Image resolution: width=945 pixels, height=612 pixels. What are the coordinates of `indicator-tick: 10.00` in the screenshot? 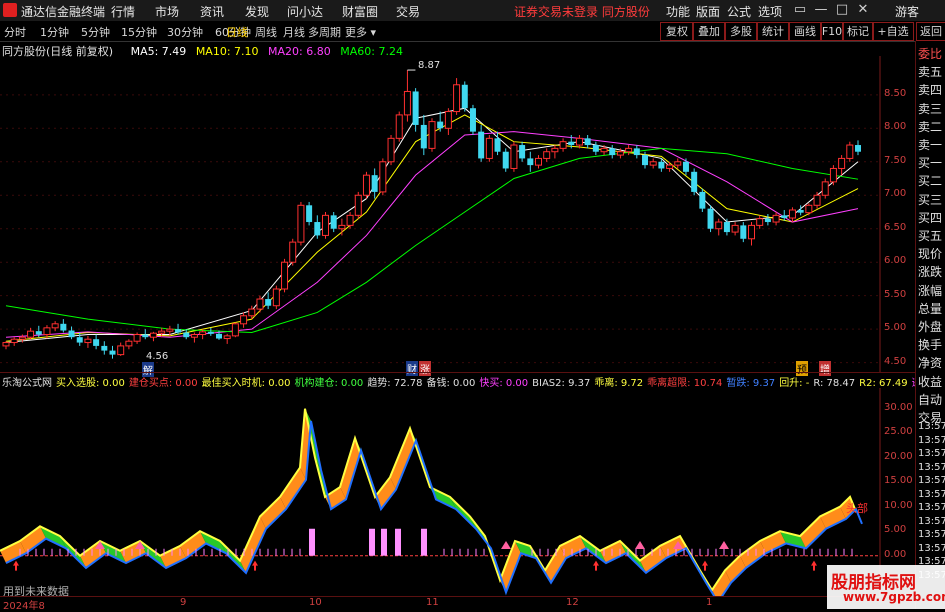 It's located at (898, 505).